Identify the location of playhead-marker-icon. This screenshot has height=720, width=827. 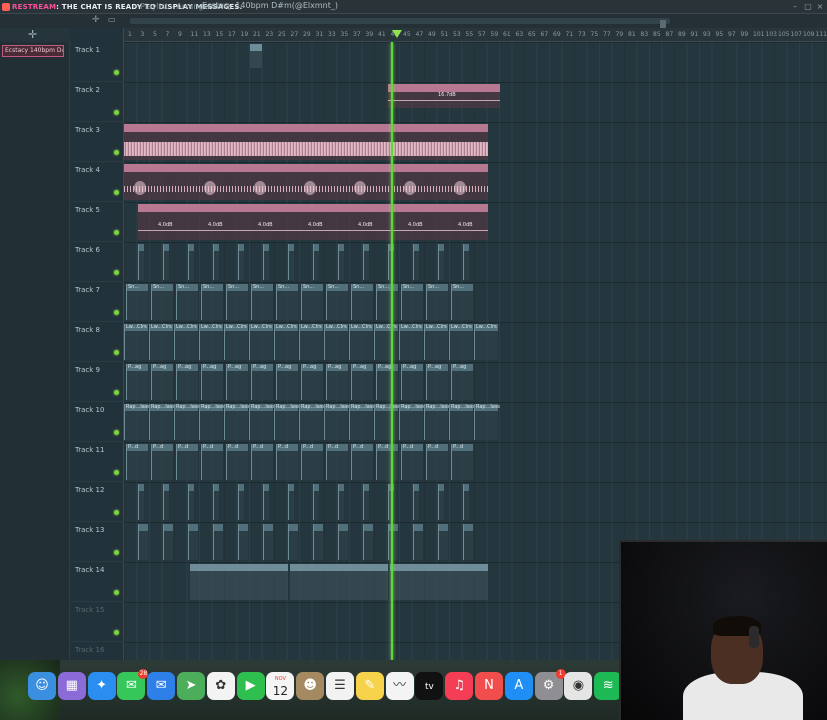
(397, 34).